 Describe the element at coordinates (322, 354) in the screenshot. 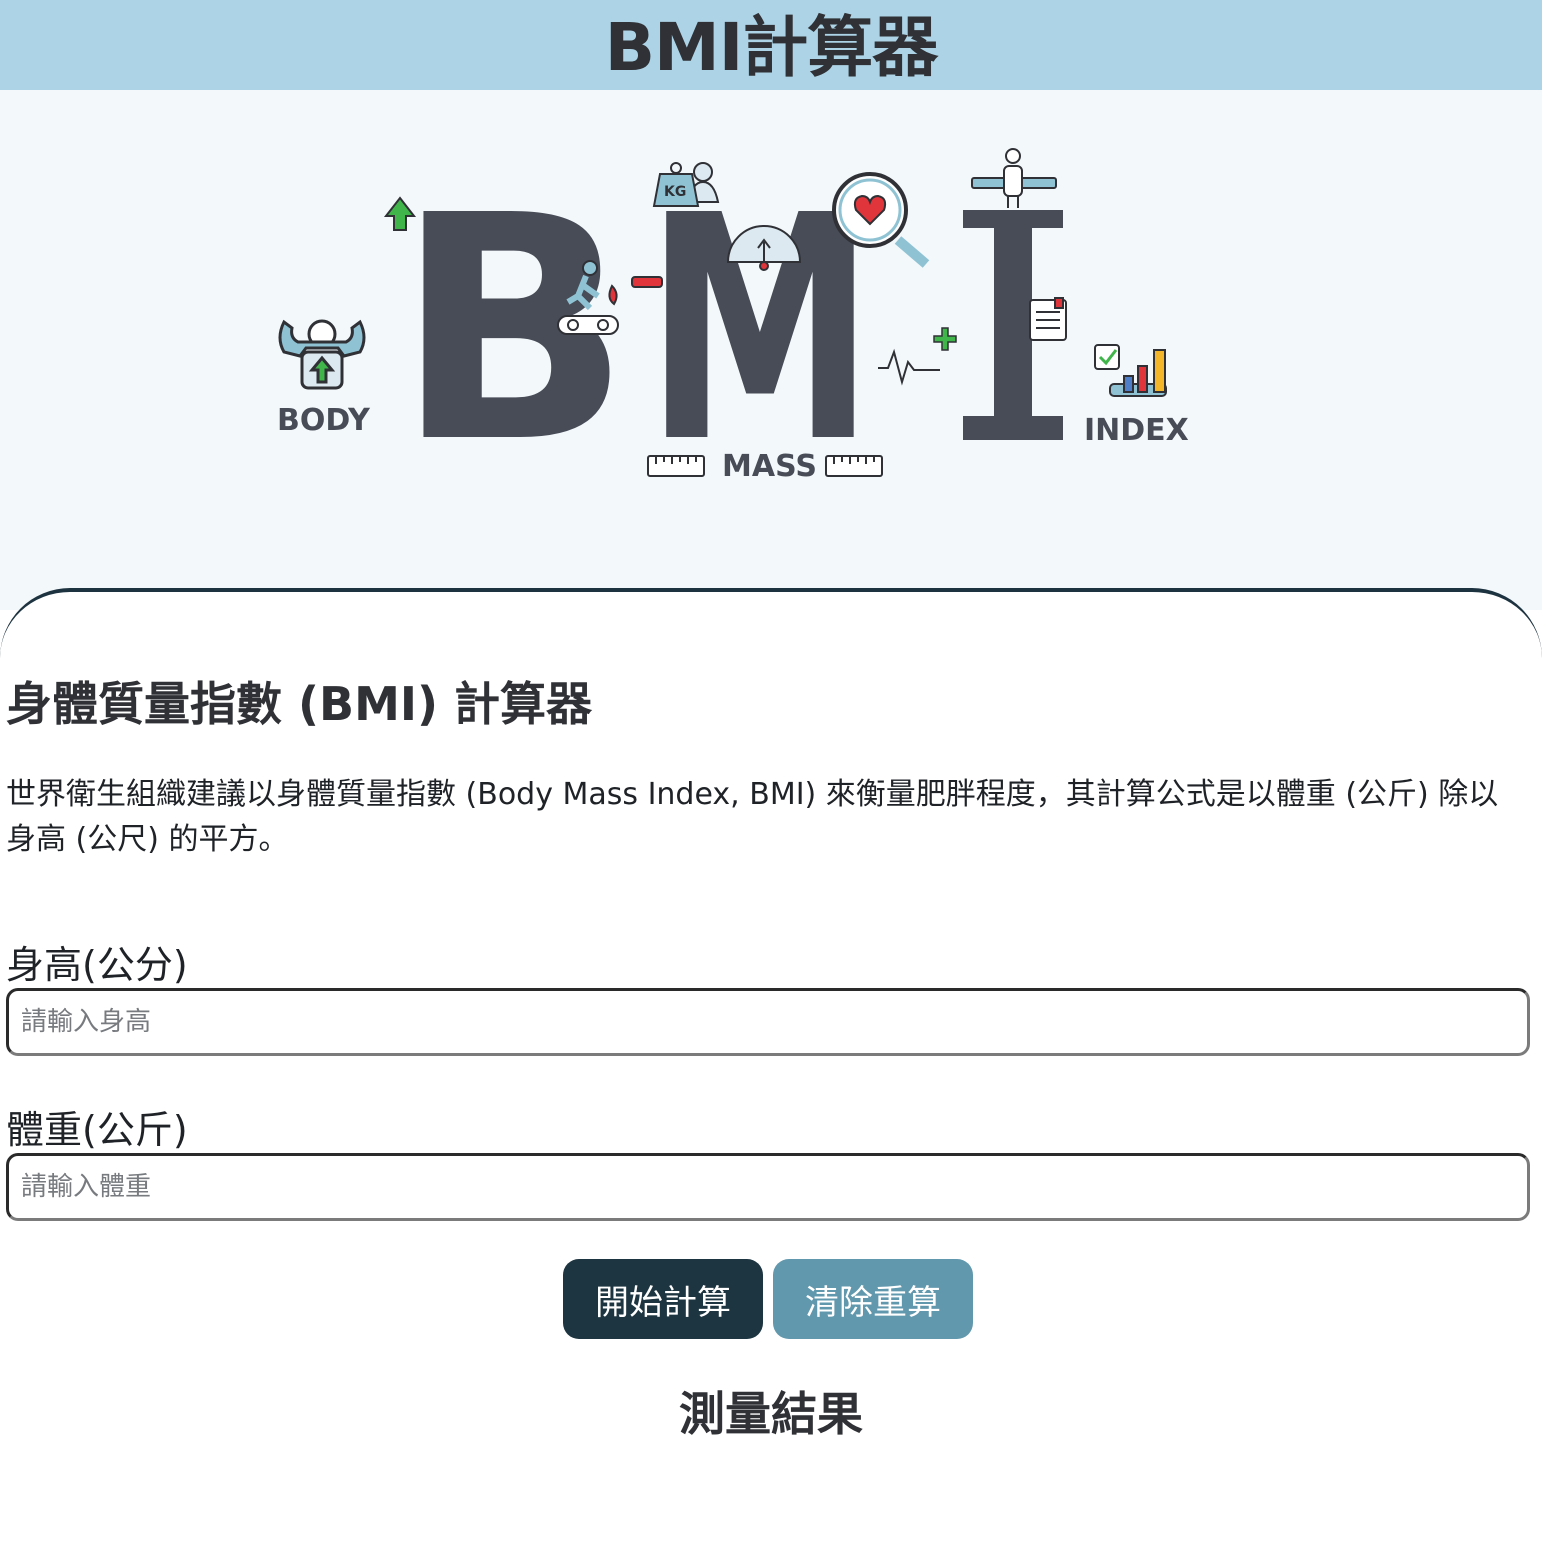

I see `muscle-body-icon` at that location.